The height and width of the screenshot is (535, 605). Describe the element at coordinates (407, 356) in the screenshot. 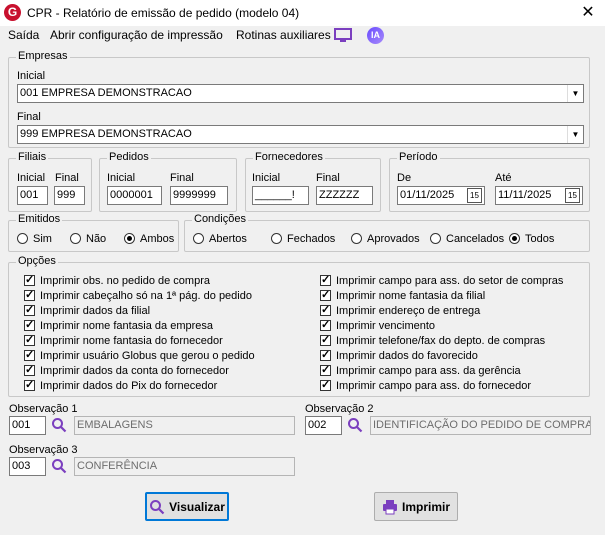

I see `opcao-label: Imprimir dados do favorecido` at that location.